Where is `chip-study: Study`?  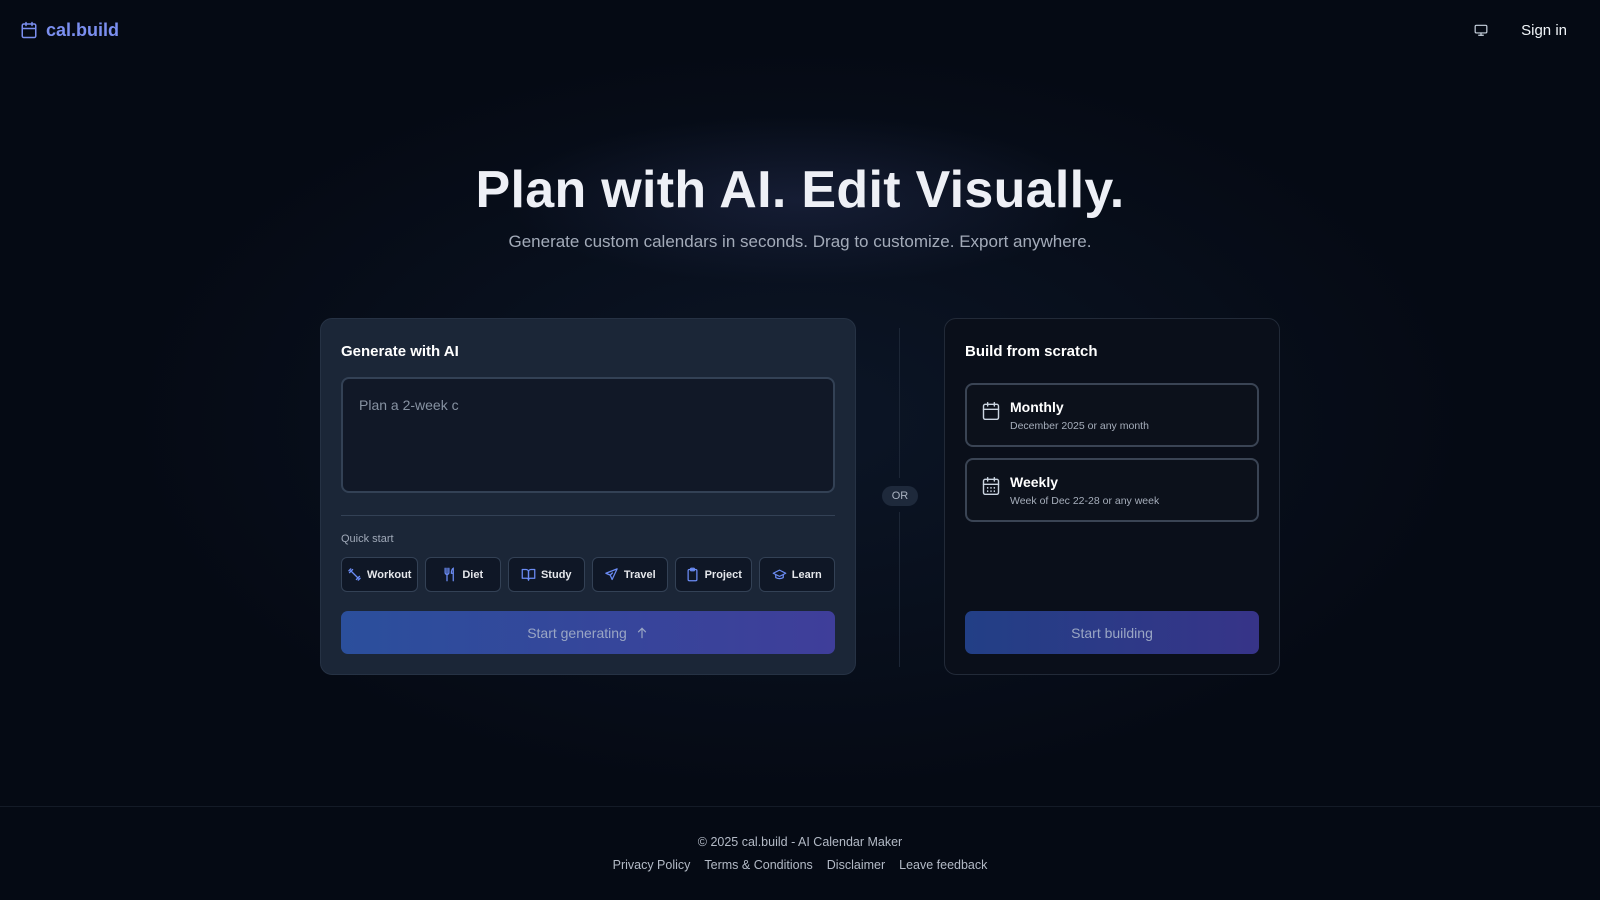
chip-study: Study is located at coordinates (546, 574).